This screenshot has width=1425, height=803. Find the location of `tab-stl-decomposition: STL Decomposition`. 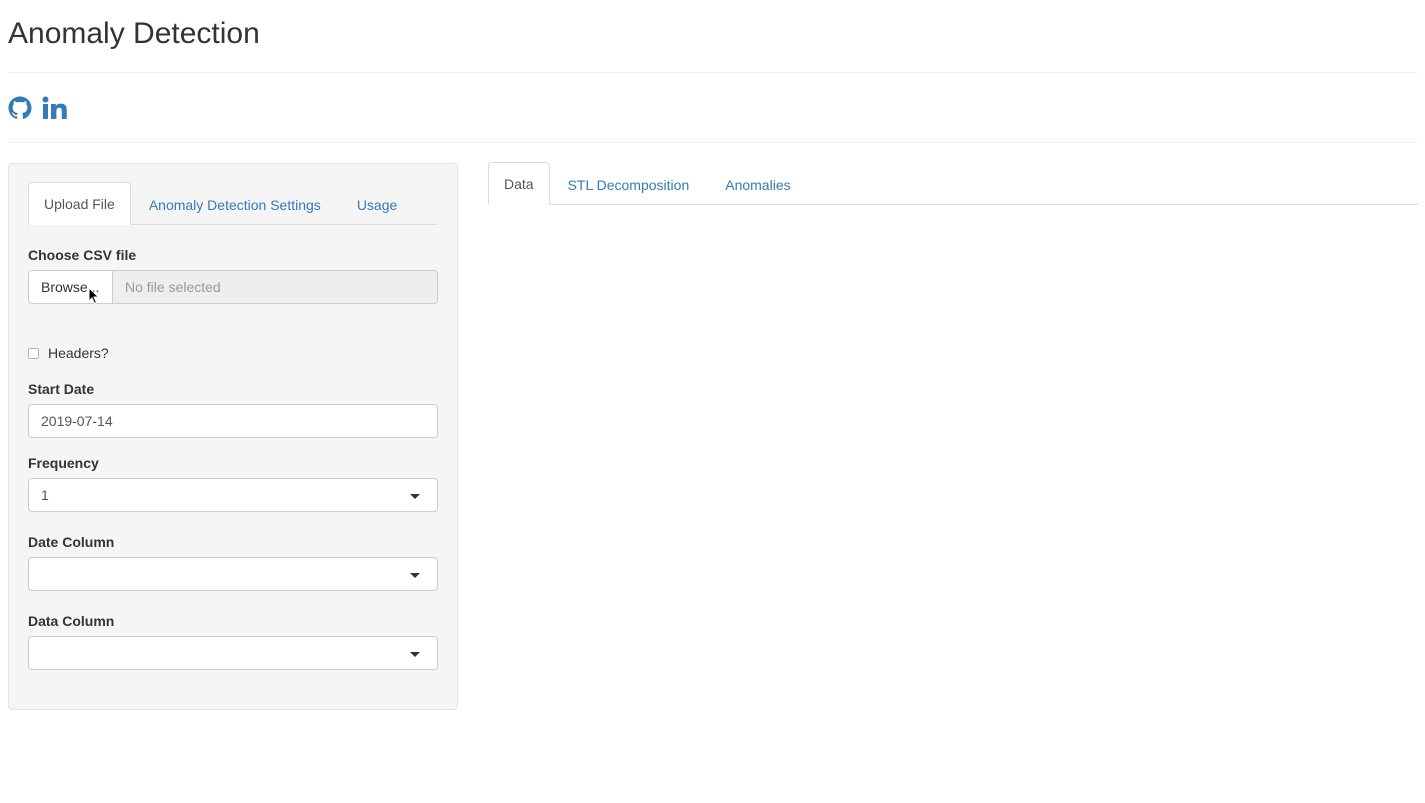

tab-stl-decomposition: STL Decomposition is located at coordinates (629, 184).